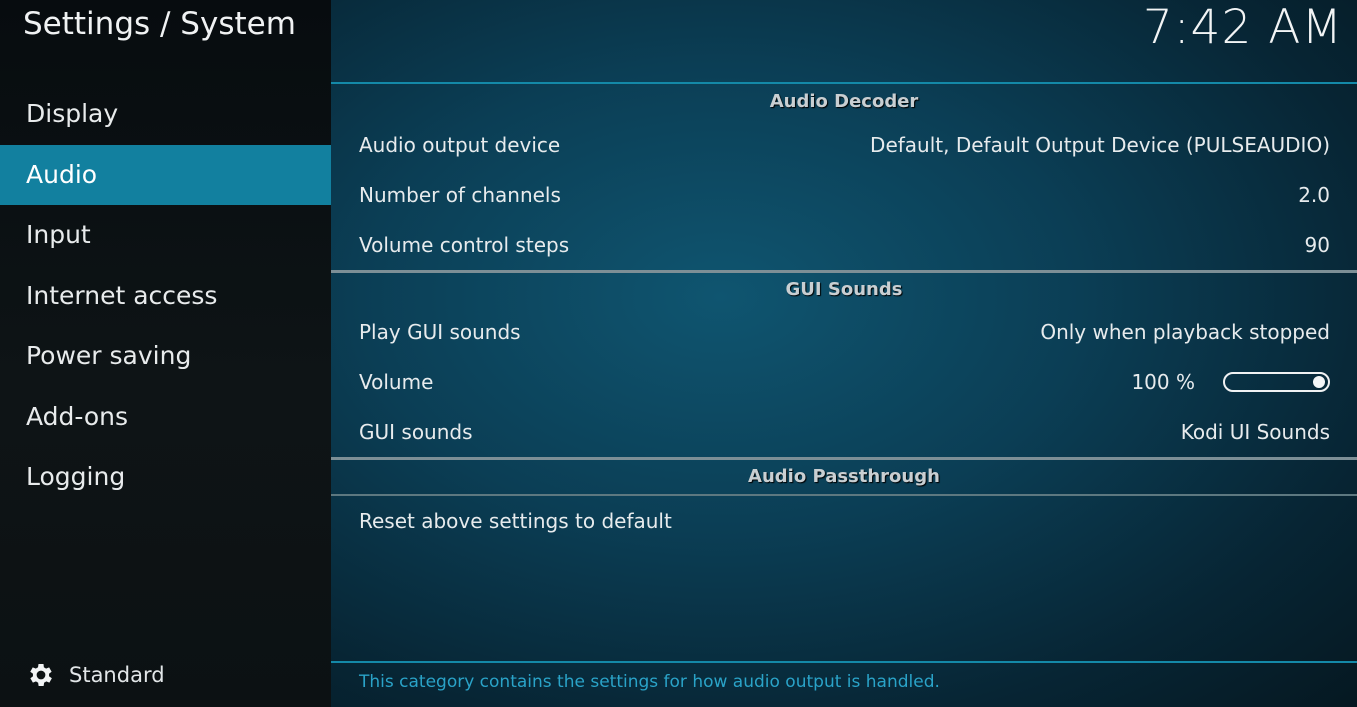 The width and height of the screenshot is (1357, 707). Describe the element at coordinates (1242, 27) in the screenshot. I see `clock: 7:42 AM` at that location.